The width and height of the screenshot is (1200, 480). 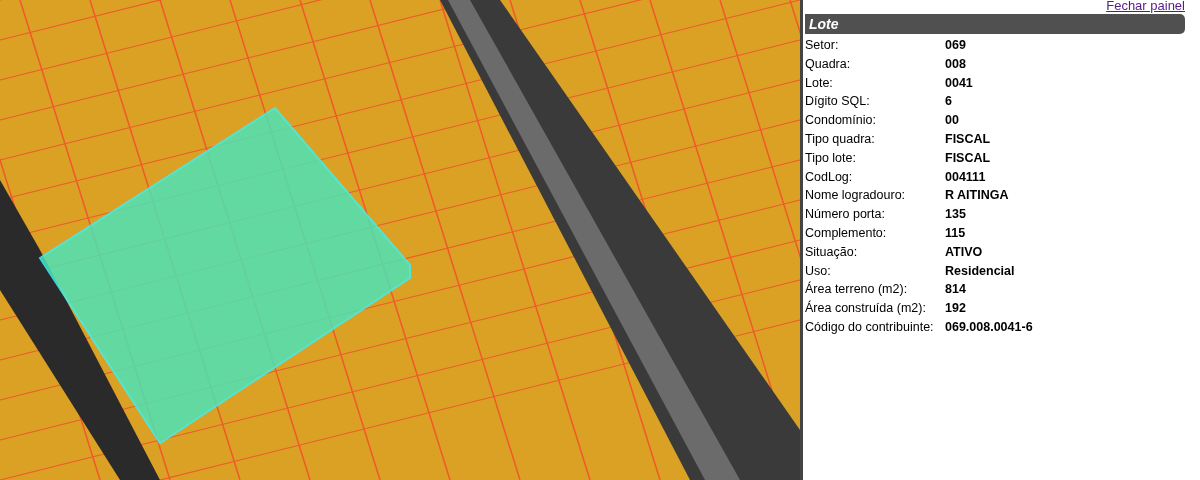 I want to click on field-label: Condomínio:, so click(x=841, y=121).